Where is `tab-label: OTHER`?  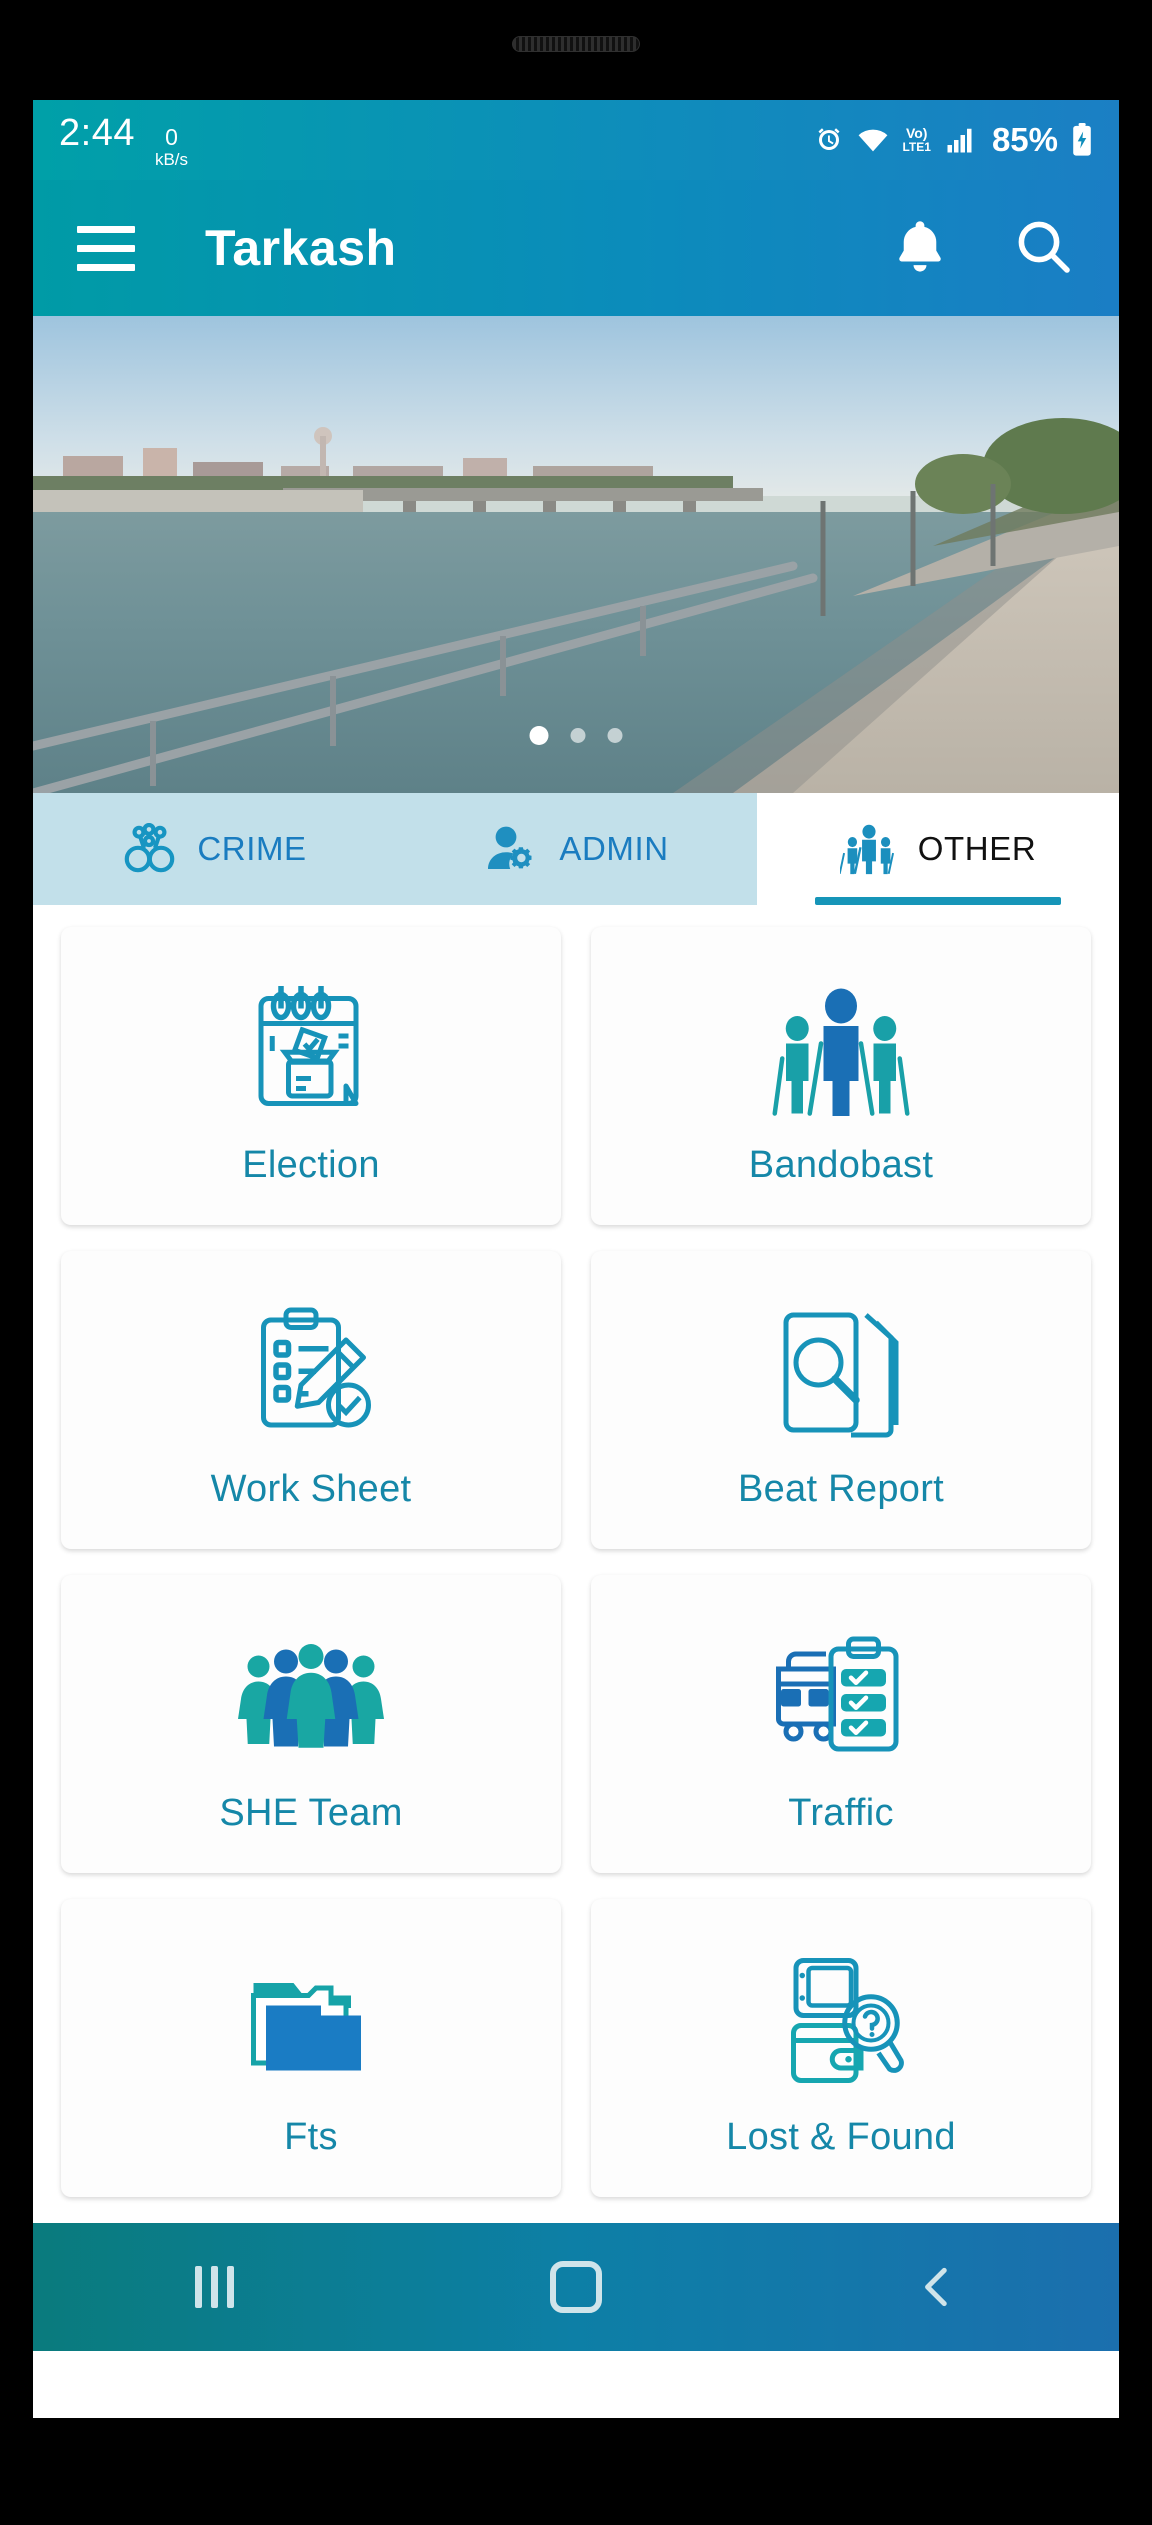 tab-label: OTHER is located at coordinates (977, 848).